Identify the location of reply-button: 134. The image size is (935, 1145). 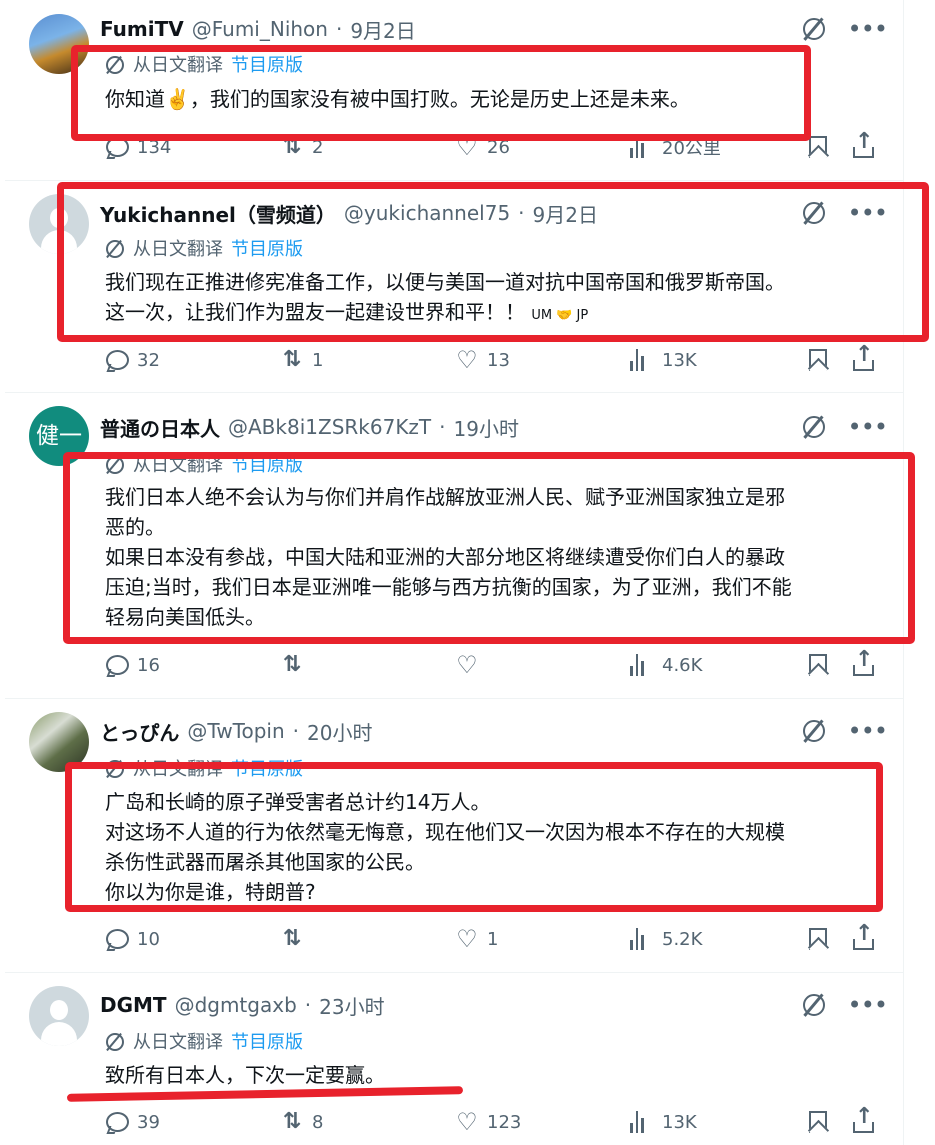
(180, 147).